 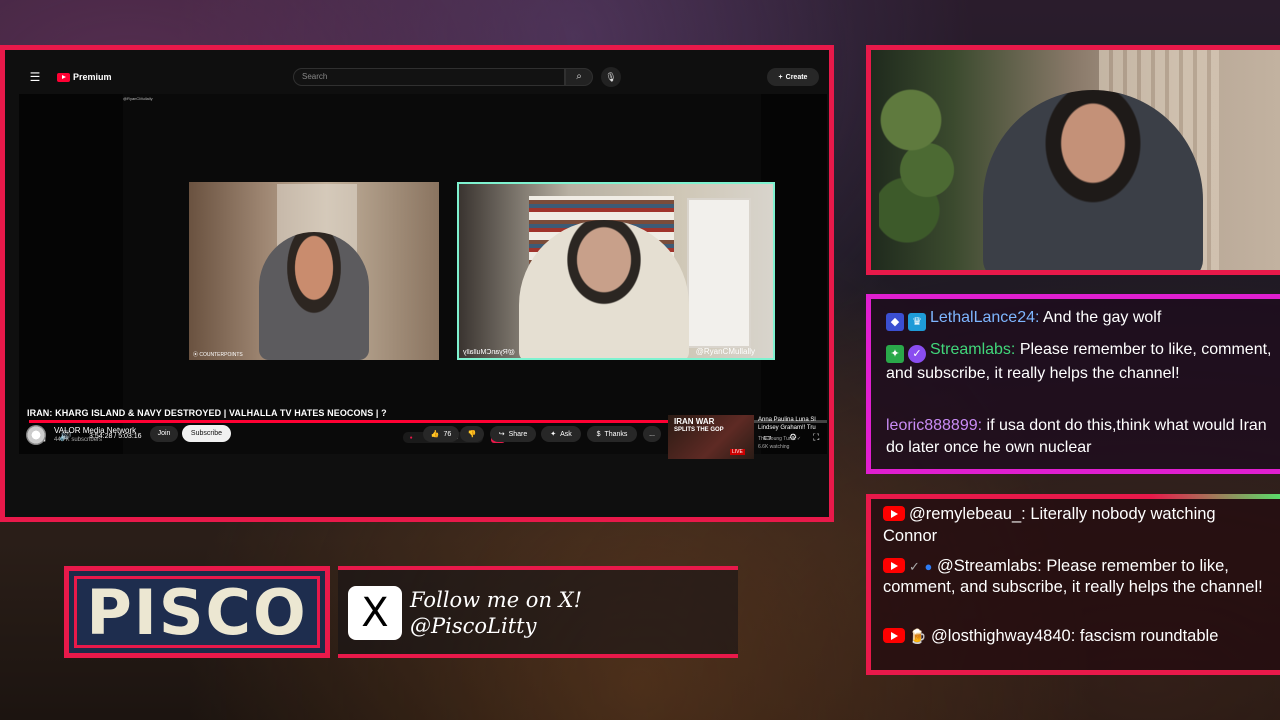 What do you see at coordinates (917, 354) in the screenshot?
I see `verified-badge-icon: ✓` at bounding box center [917, 354].